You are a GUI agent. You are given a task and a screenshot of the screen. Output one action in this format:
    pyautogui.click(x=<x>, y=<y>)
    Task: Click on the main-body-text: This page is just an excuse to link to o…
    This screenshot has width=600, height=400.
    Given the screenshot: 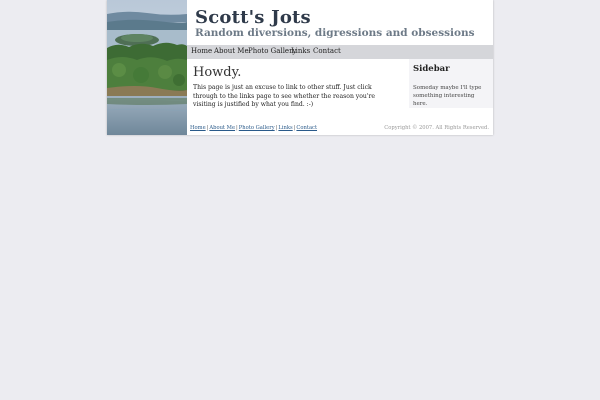 What is the action you would take?
    pyautogui.click(x=284, y=96)
    